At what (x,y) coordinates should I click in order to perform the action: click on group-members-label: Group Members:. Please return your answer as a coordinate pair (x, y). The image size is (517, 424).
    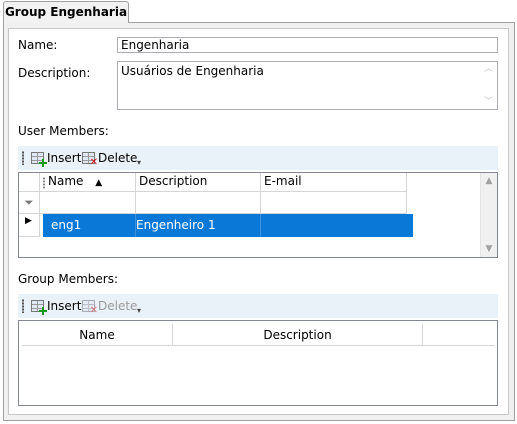
    Looking at the image, I should click on (68, 279).